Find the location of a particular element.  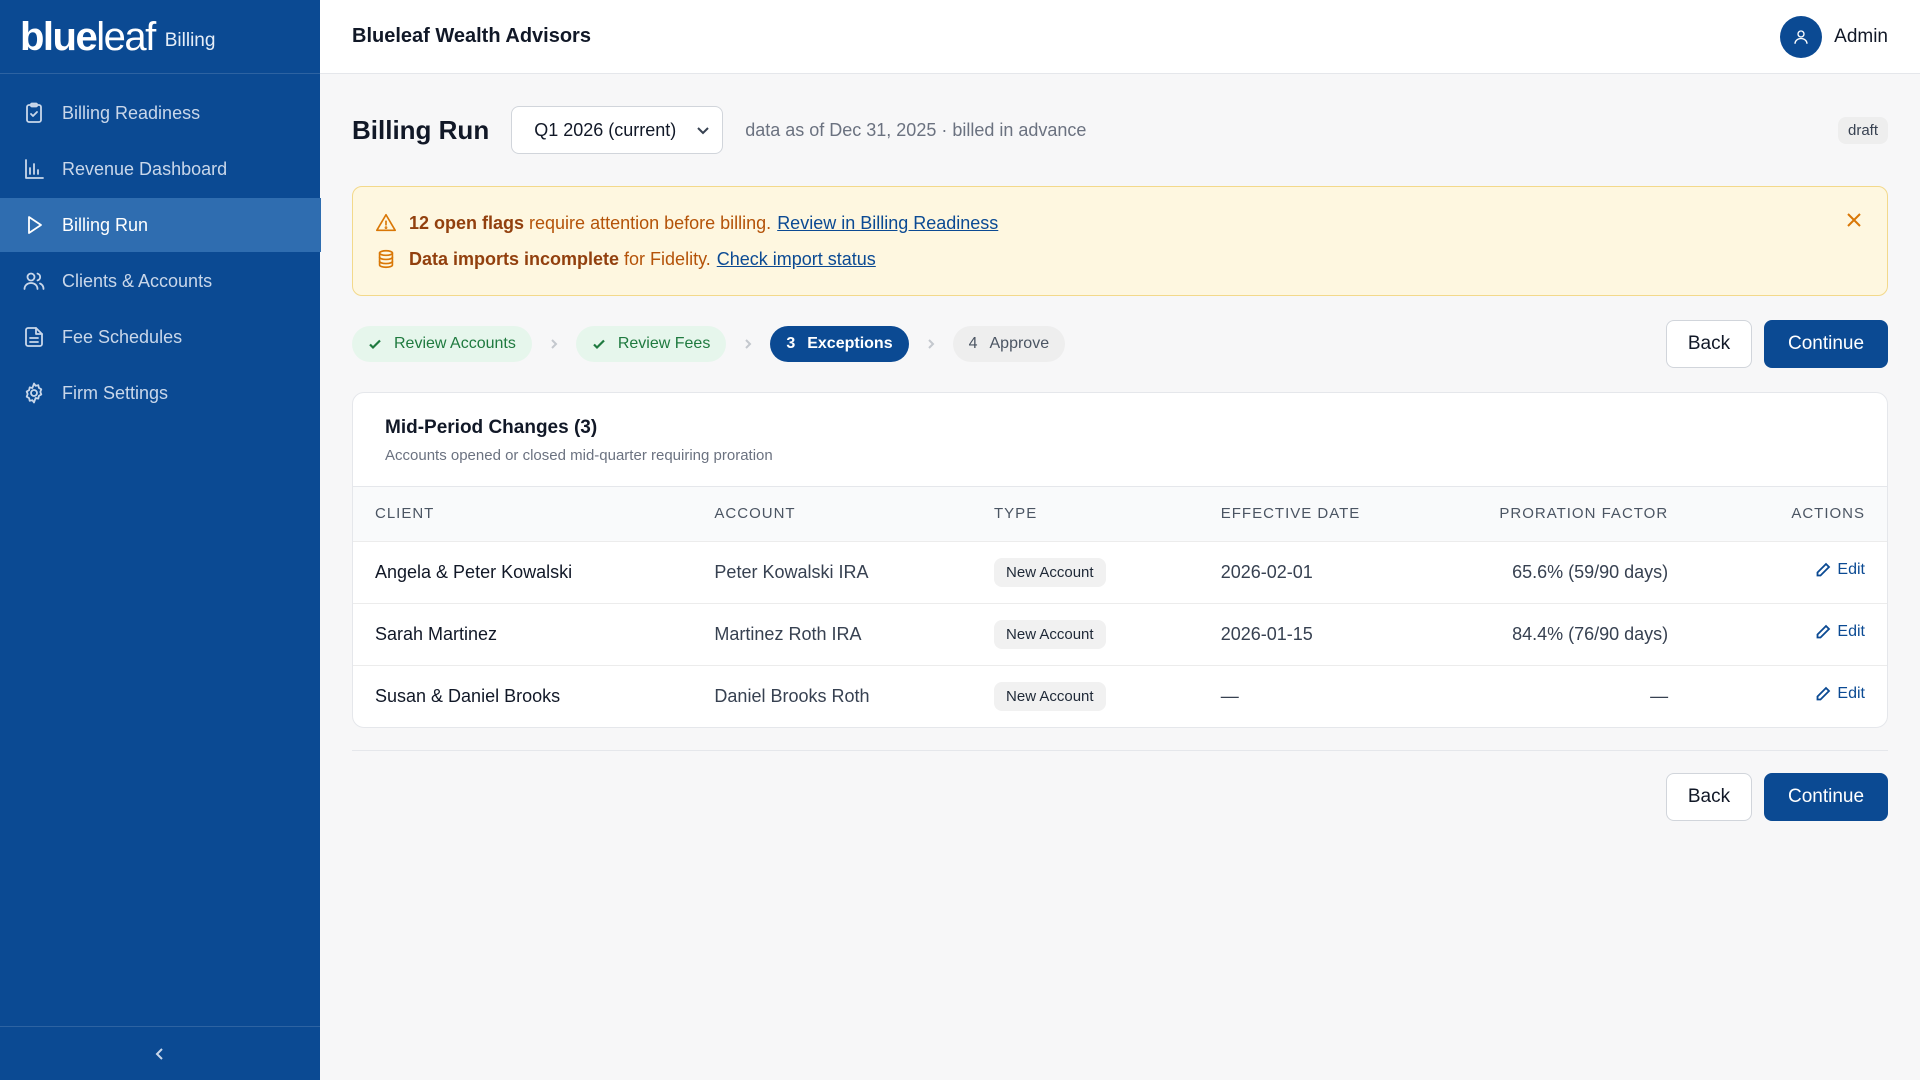

step-exceptions: 3 Exceptions is located at coordinates (839, 344).